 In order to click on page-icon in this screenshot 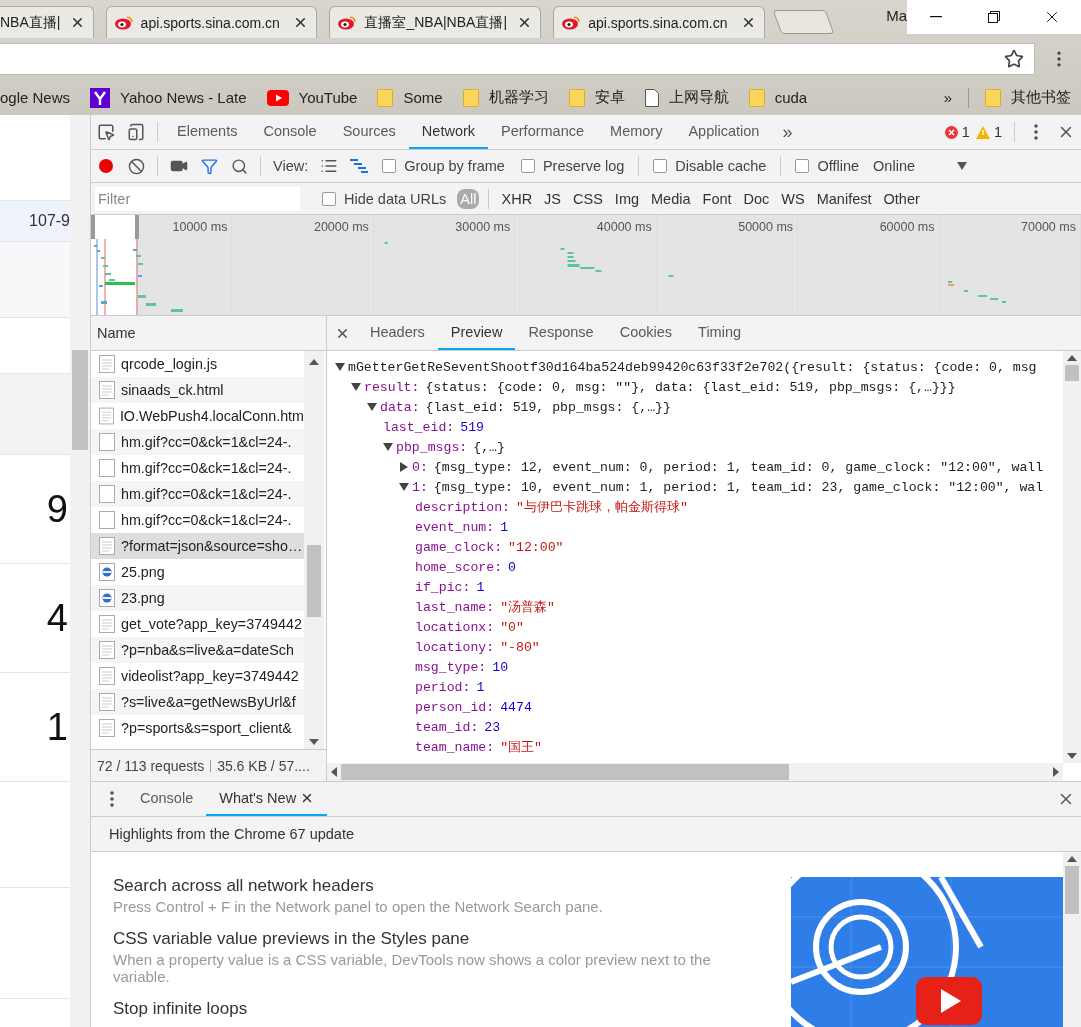, I will do `click(651, 97)`.